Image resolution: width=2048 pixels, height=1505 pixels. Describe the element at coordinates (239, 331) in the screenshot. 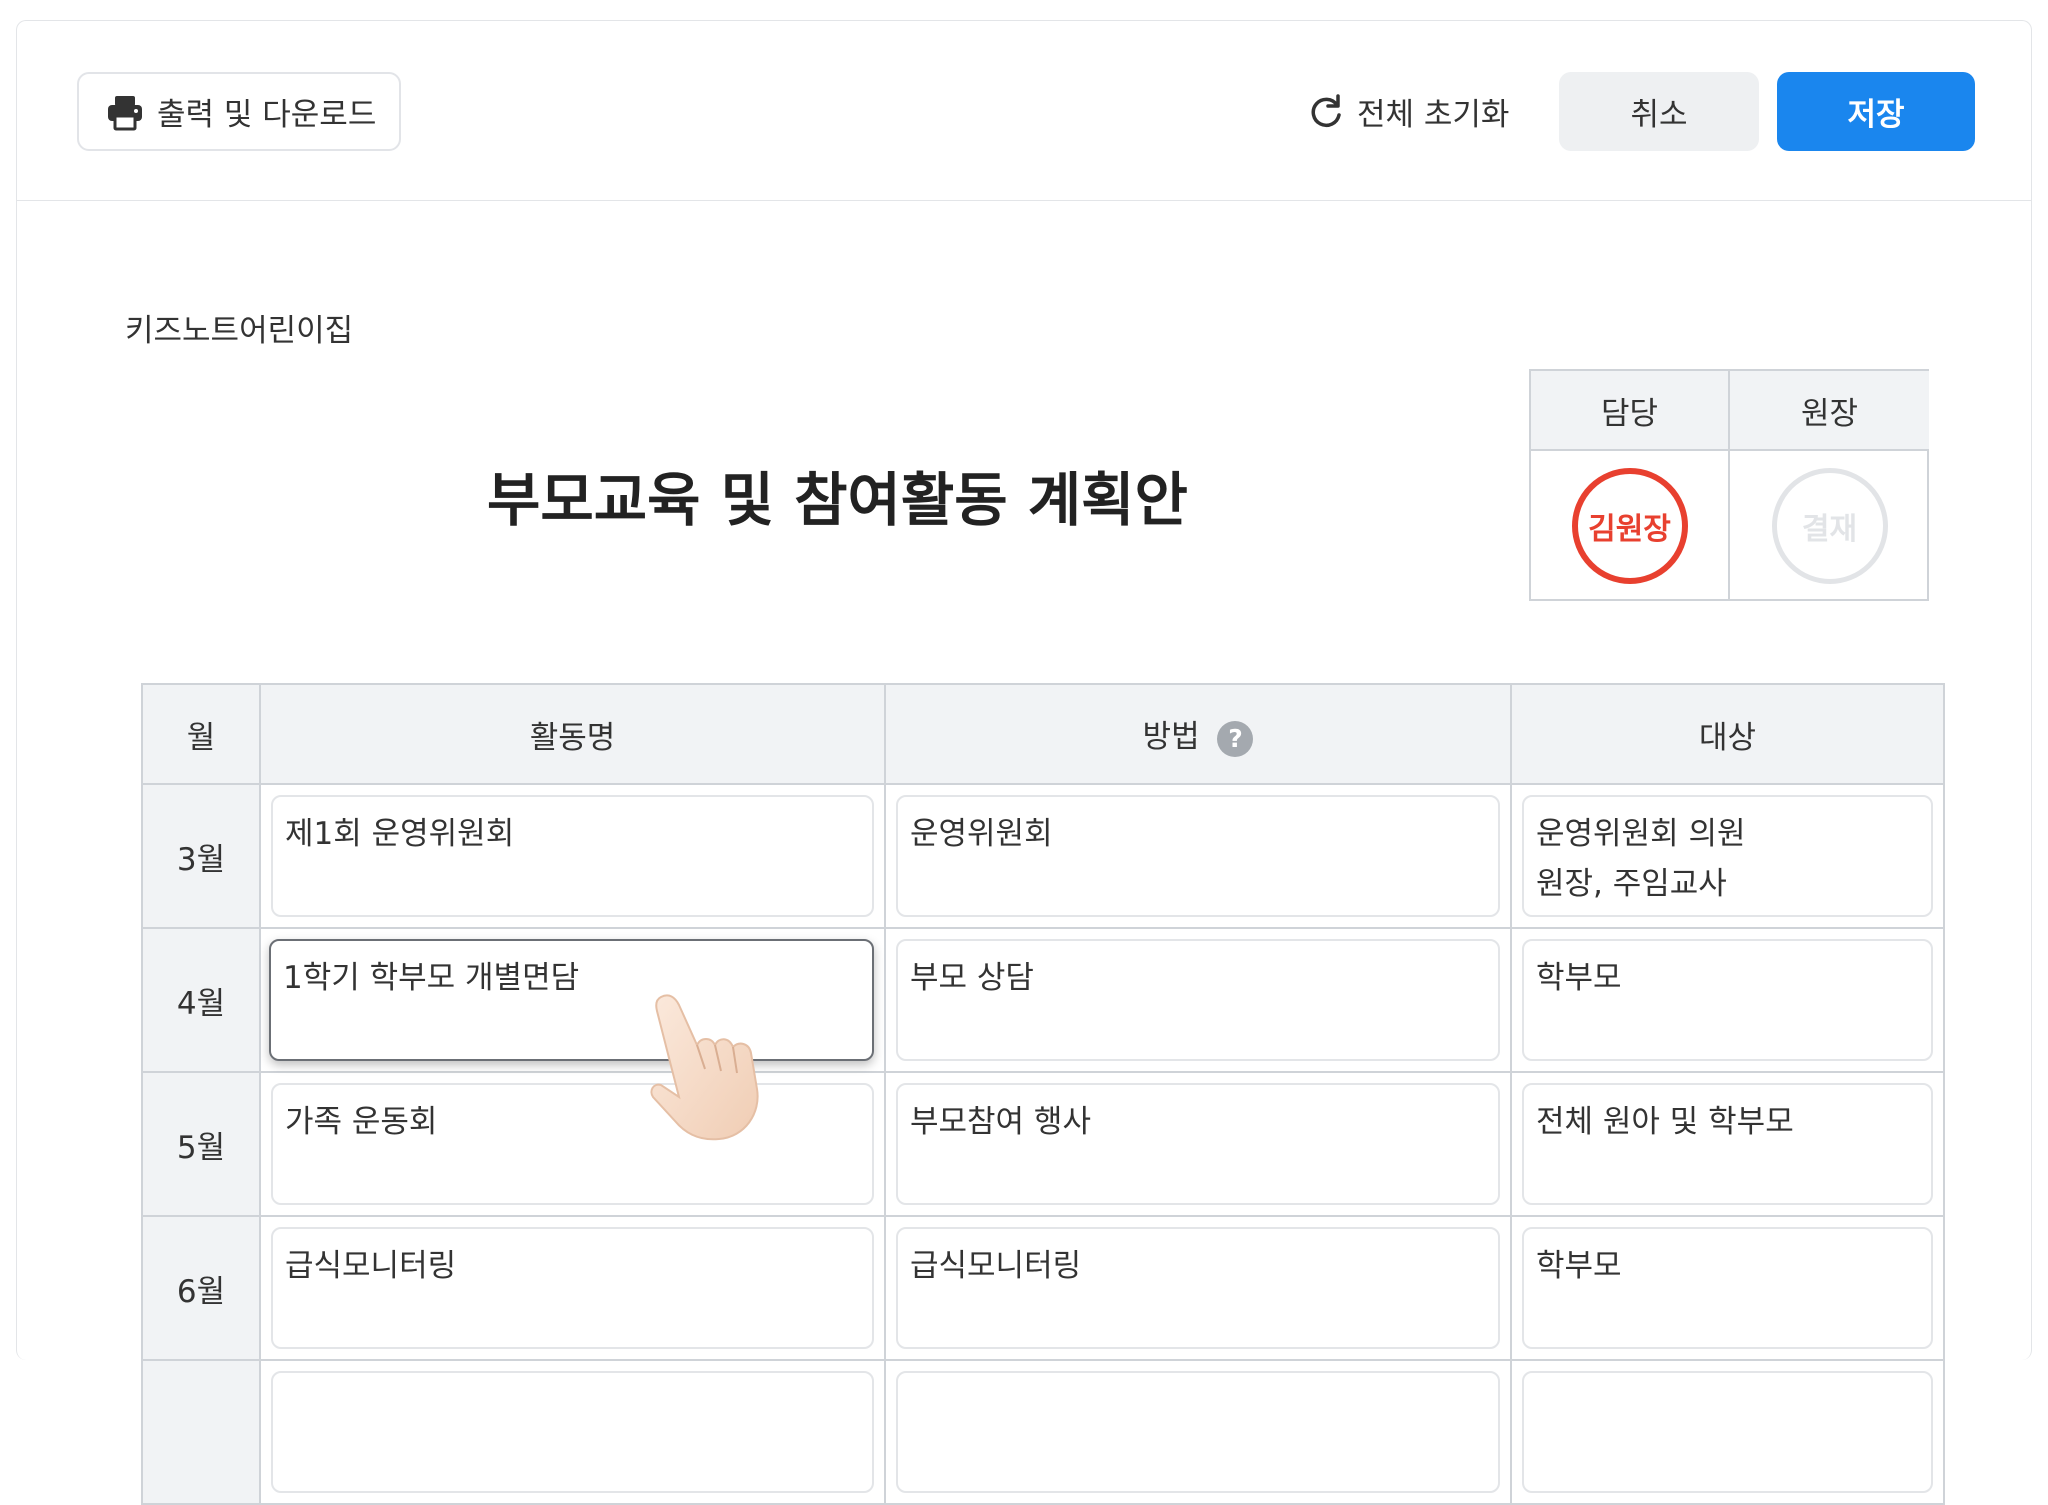

I see `organization-name: 키즈노트어린이집` at that location.